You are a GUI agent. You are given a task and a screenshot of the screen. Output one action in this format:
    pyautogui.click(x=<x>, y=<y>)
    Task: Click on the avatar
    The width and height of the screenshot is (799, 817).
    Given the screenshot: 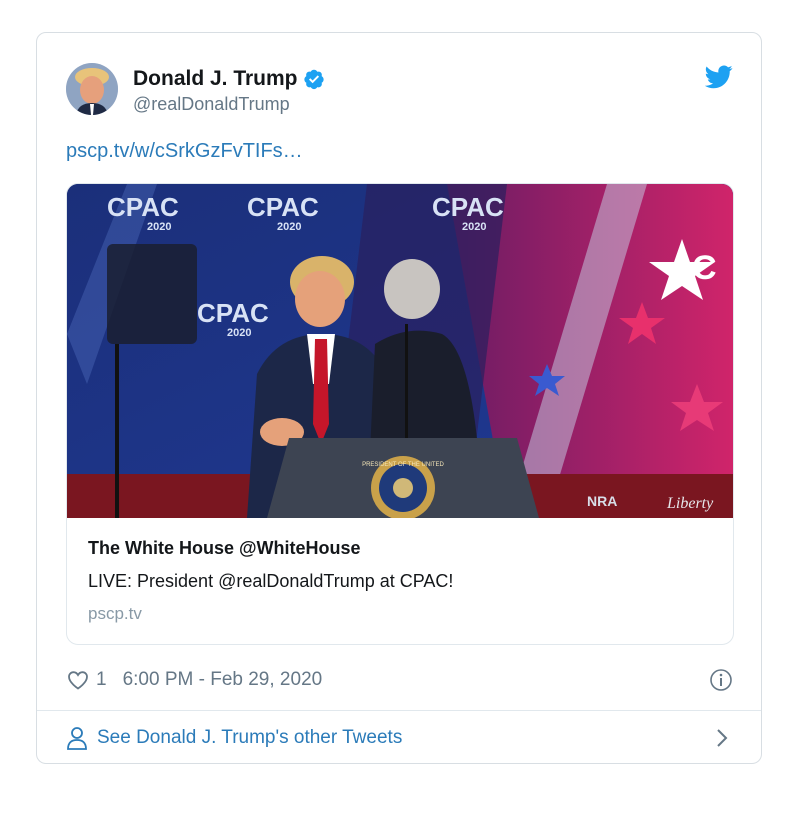 What is the action you would take?
    pyautogui.click(x=92, y=89)
    